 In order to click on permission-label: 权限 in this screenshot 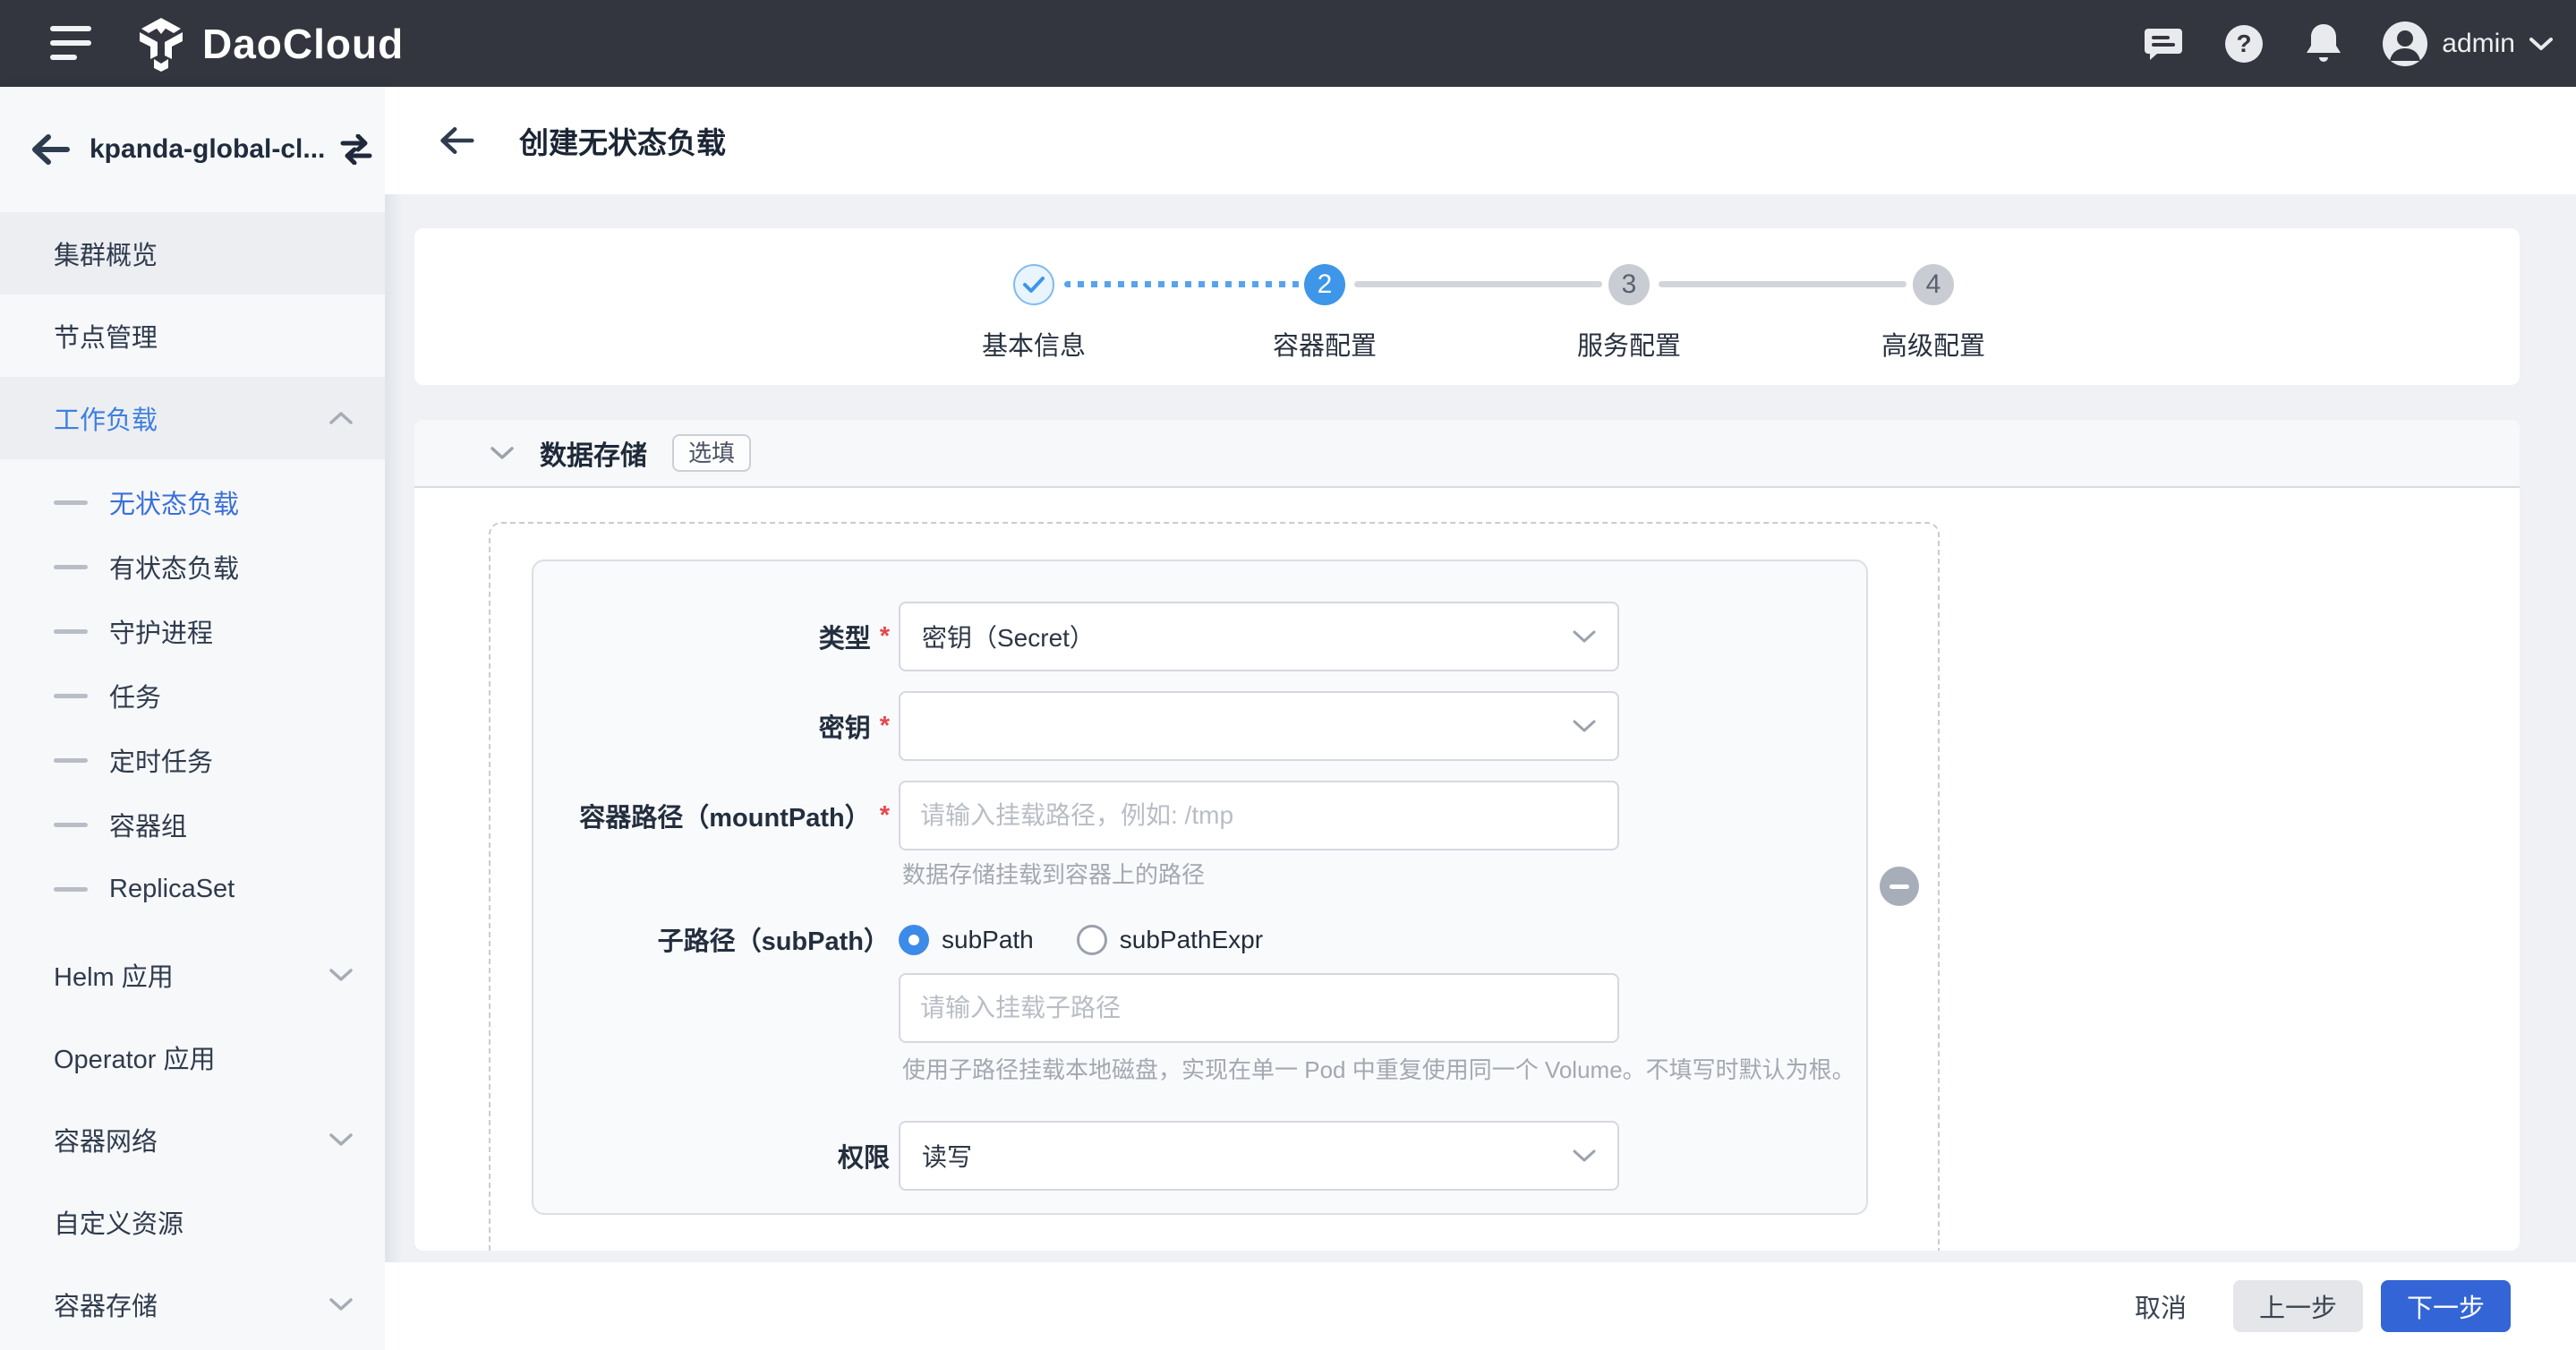, I will do `click(863, 1158)`.